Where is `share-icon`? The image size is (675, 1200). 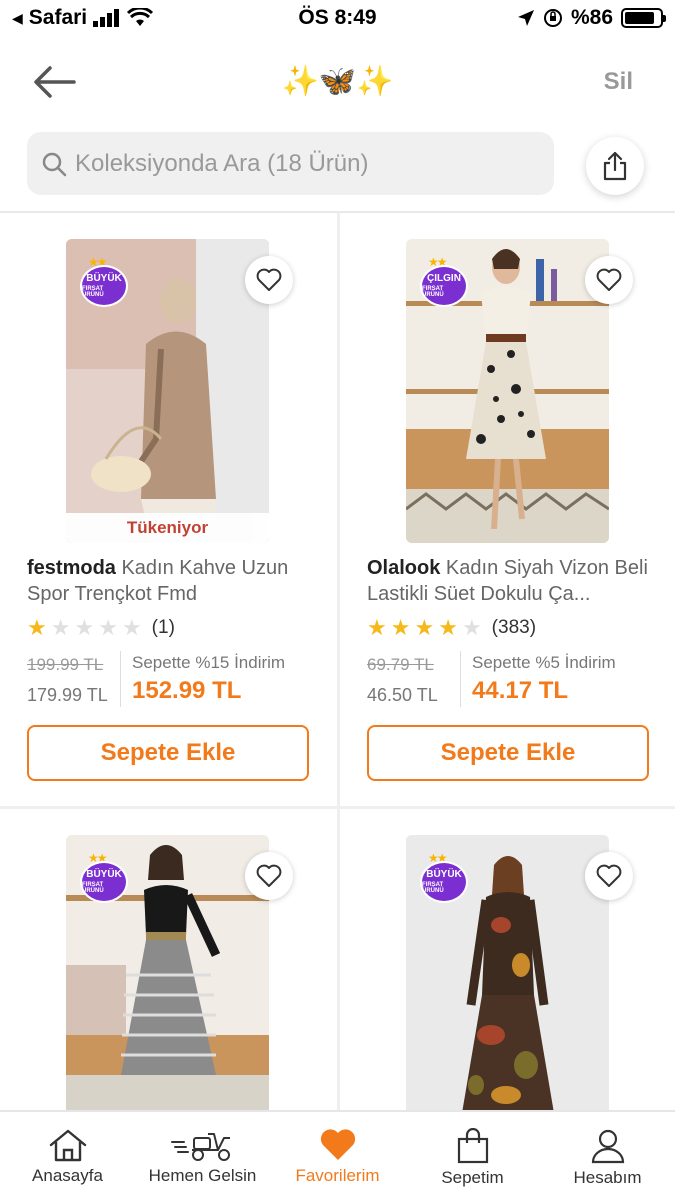
share-icon is located at coordinates (615, 166).